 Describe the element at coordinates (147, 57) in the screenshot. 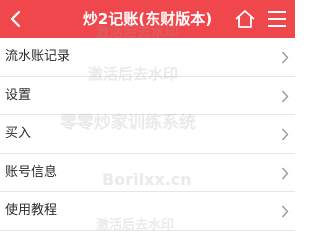

I see `menu-item-journal: 流水账记录` at that location.